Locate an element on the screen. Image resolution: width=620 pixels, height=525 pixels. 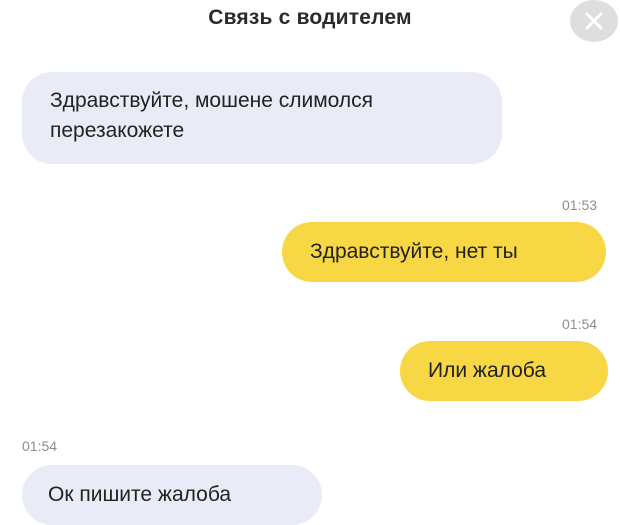
chat-header: Связь с водителем is located at coordinates (310, 24).